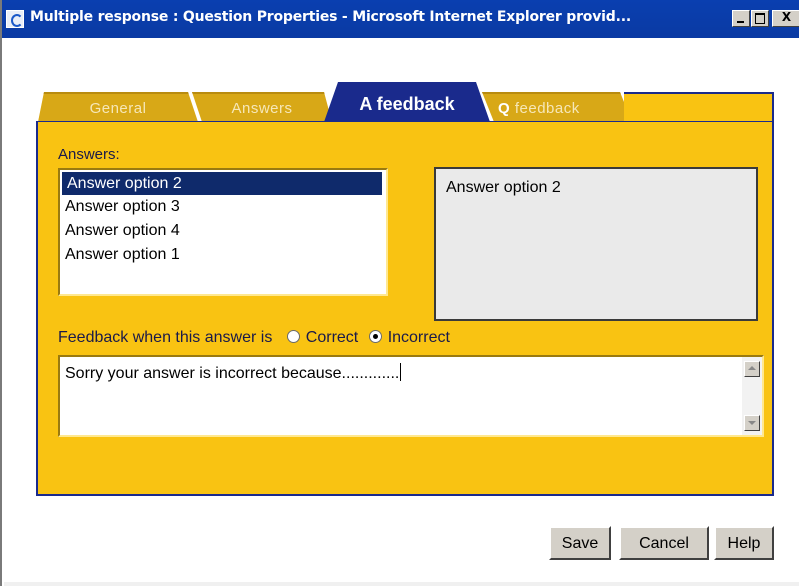 The height and width of the screenshot is (586, 799). I want to click on close-icon: X, so click(785, 18).